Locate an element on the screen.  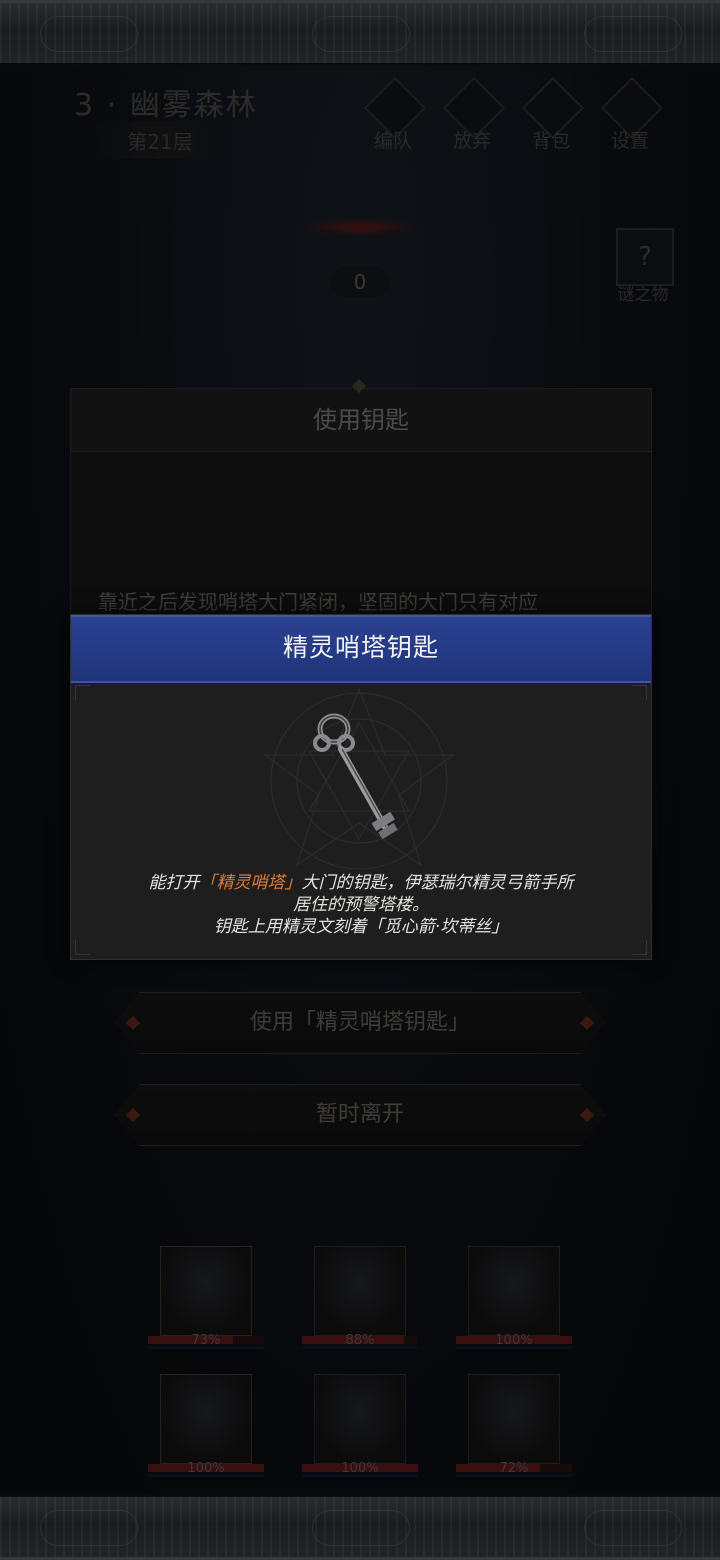
stage-title: 3 · 幽雾森林 is located at coordinates (166, 105).